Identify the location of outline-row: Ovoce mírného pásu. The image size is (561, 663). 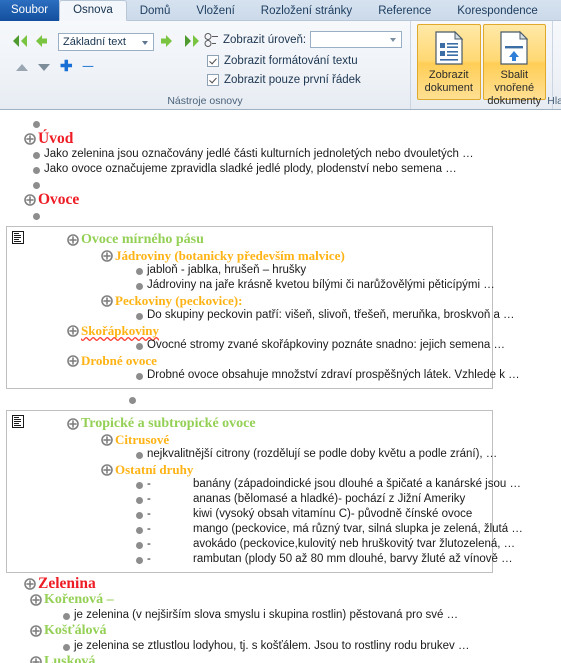
(249, 240).